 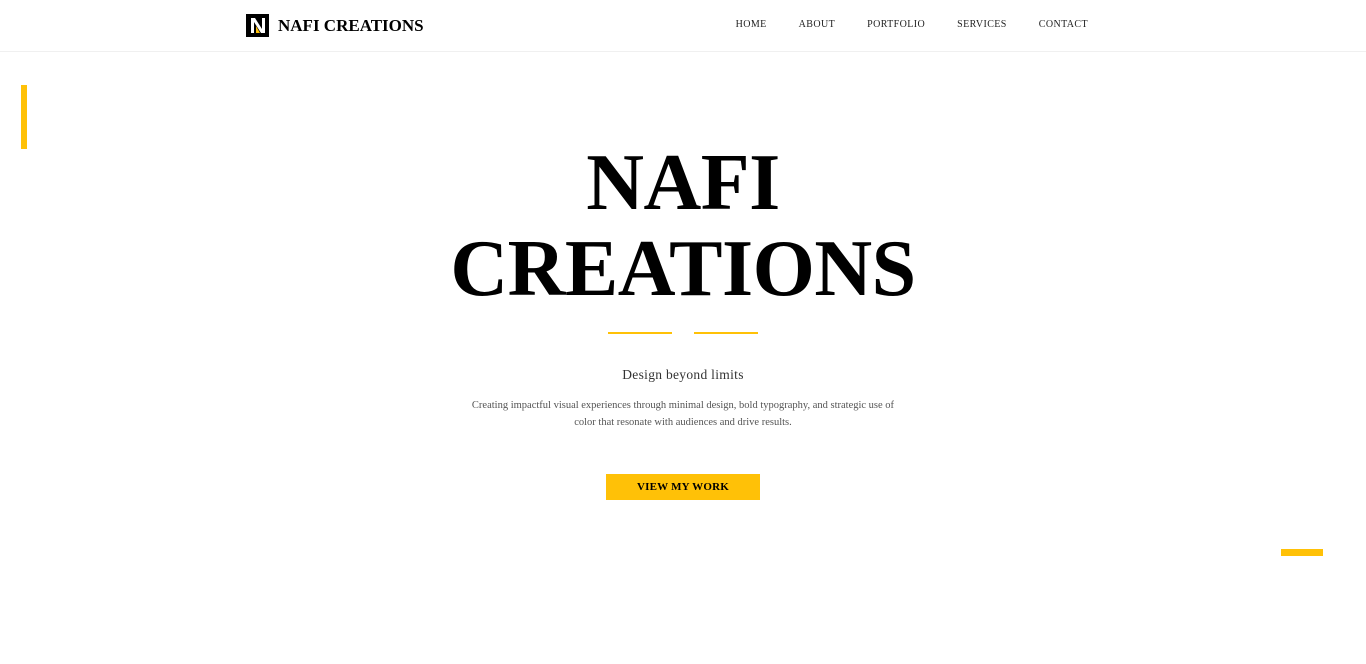 I want to click on nav-portfolio: PORTFOLIO, so click(x=896, y=24).